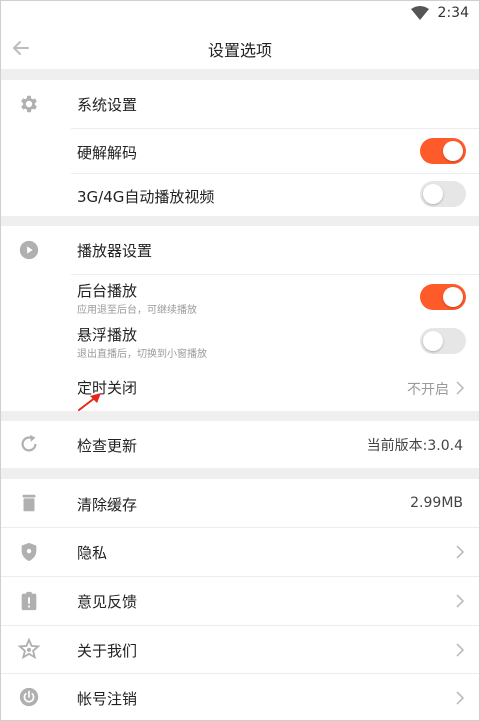 The width and height of the screenshot is (480, 721). Describe the element at coordinates (240, 342) in the screenshot. I see `float-play-row: 悬浮播放 退出直播后，切换到小窗播放` at that location.